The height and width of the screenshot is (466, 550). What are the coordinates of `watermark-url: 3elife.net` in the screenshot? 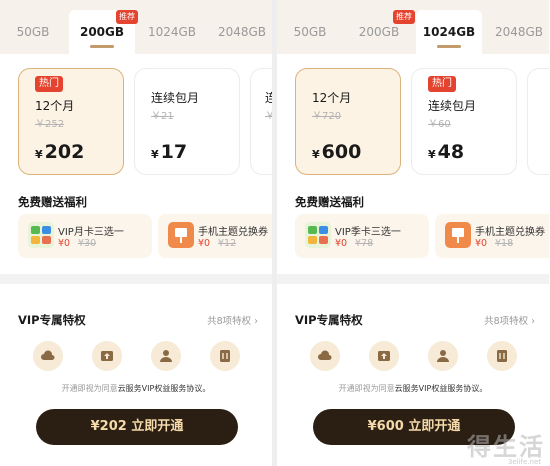 It's located at (524, 462).